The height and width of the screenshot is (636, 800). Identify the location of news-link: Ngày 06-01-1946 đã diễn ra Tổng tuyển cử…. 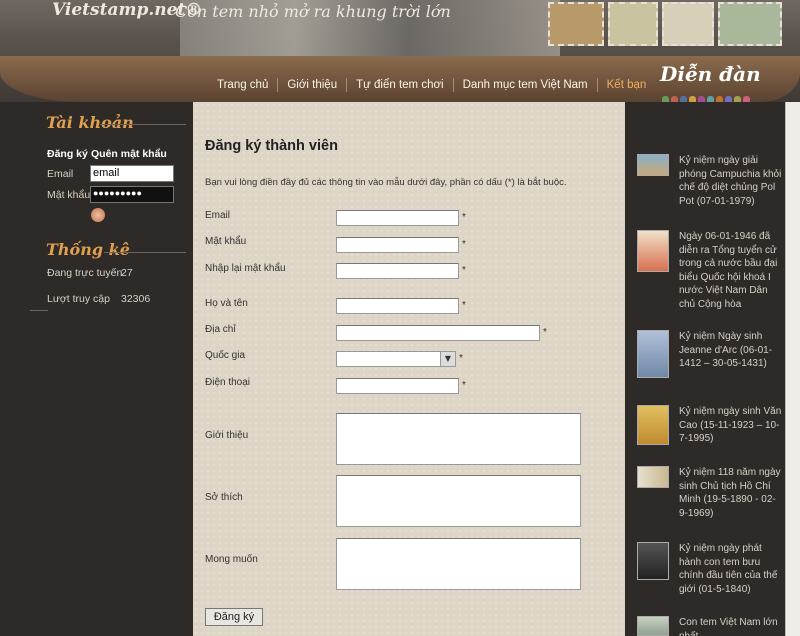
(731, 270).